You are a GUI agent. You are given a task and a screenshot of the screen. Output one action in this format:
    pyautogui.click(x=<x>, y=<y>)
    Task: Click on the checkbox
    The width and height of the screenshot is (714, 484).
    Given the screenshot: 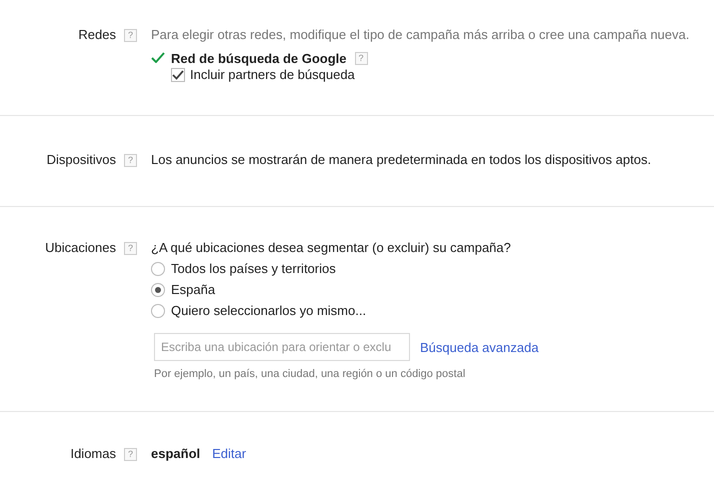 What is the action you would take?
    pyautogui.click(x=178, y=75)
    